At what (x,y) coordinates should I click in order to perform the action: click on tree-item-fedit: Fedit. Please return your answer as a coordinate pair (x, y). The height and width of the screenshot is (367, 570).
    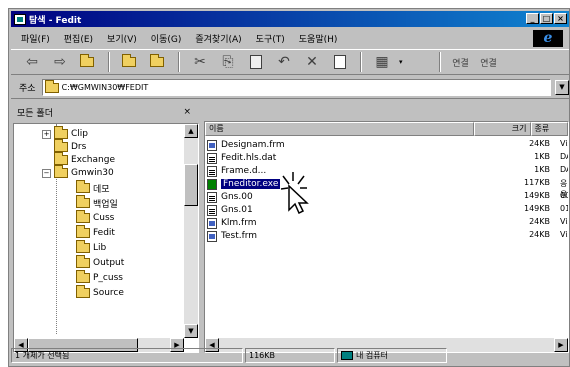
    Looking at the image, I should click on (95, 232).